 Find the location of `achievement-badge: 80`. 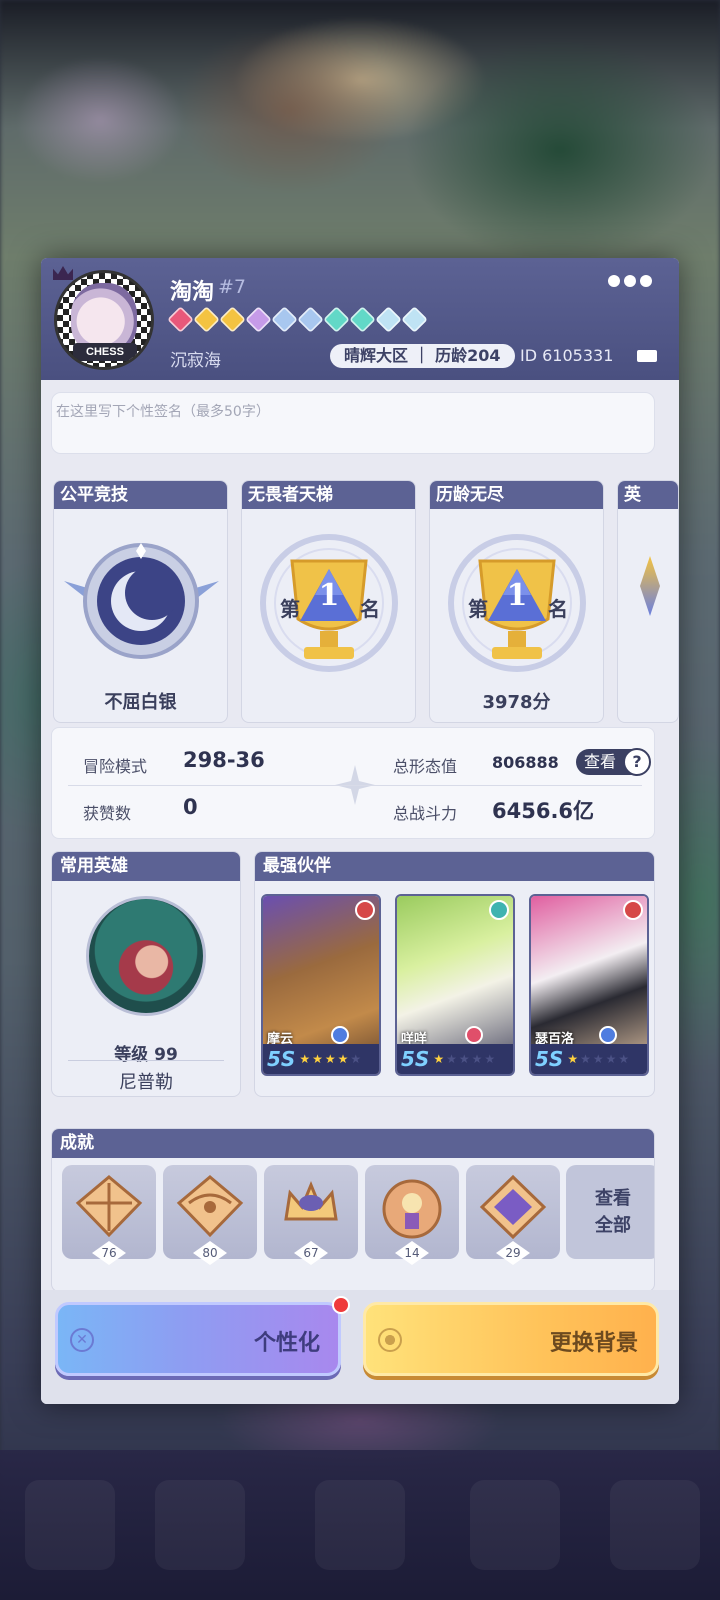

achievement-badge: 80 is located at coordinates (210, 1215).